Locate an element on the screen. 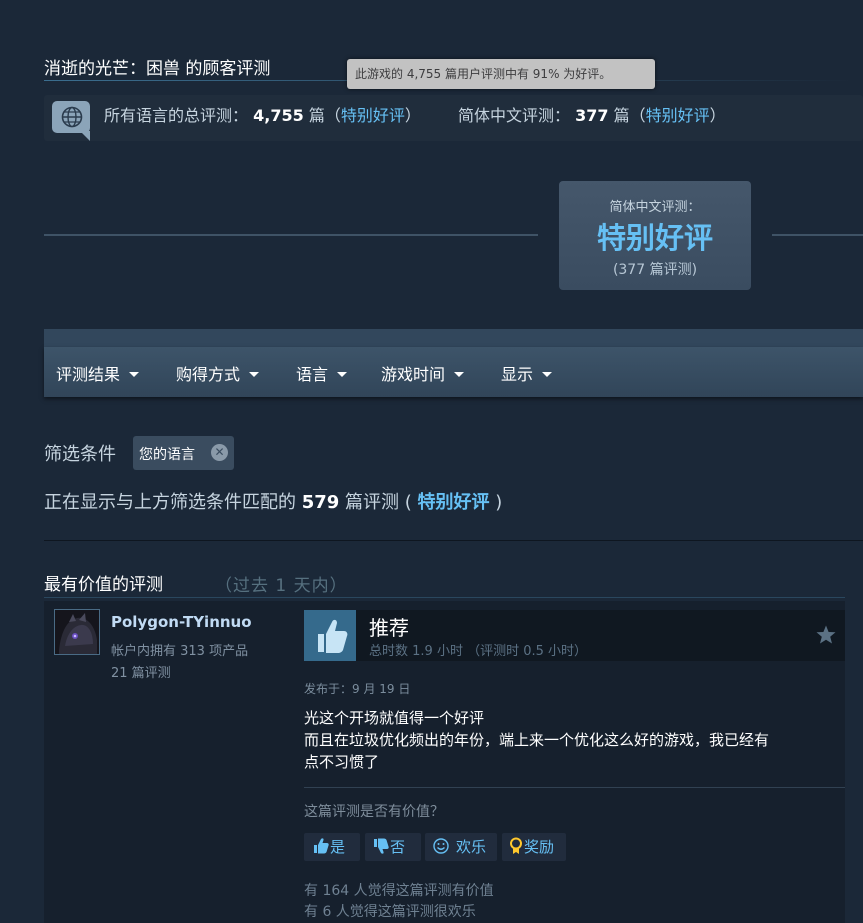  avatar is located at coordinates (77, 632).